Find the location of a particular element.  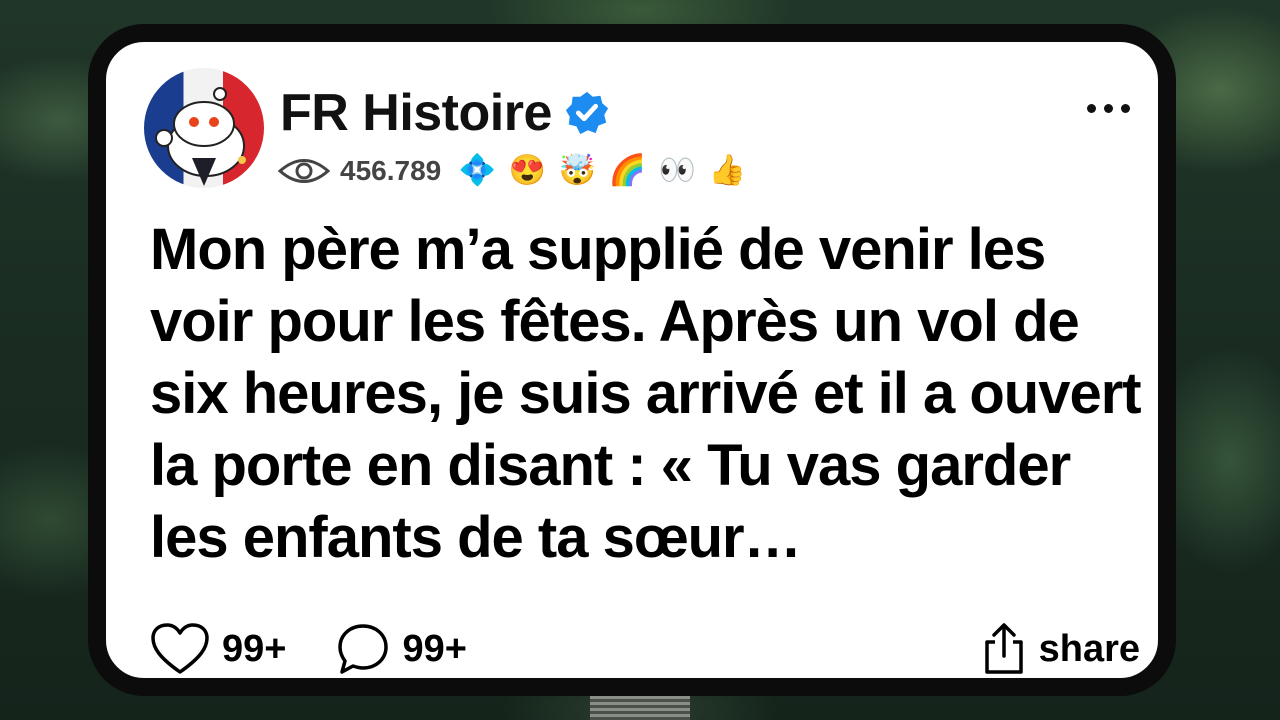

view-count: 456.789 is located at coordinates (391, 170).